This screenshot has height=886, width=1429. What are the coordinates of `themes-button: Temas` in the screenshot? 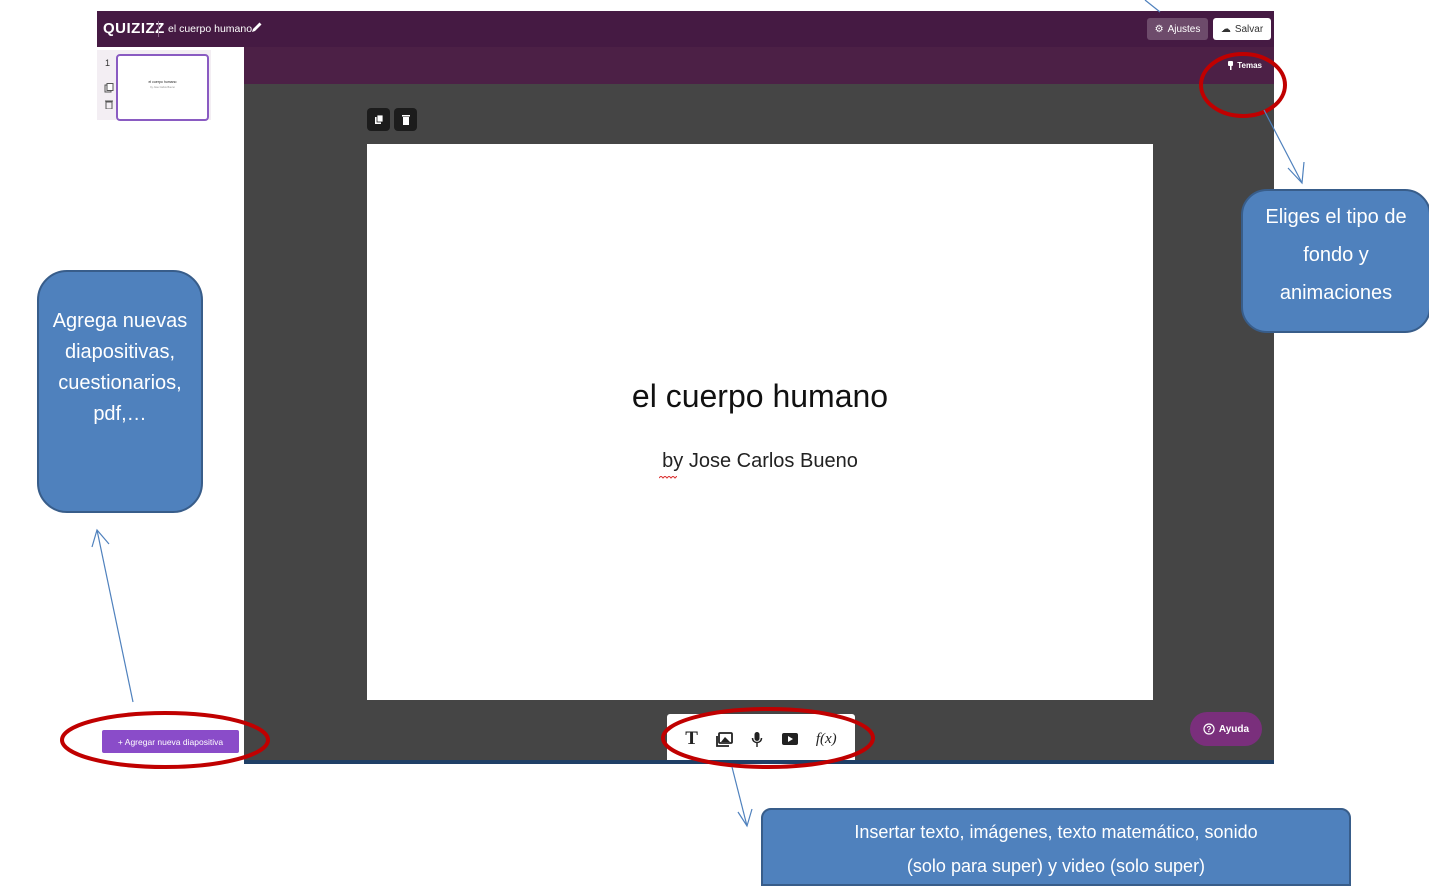 It's located at (1244, 65).